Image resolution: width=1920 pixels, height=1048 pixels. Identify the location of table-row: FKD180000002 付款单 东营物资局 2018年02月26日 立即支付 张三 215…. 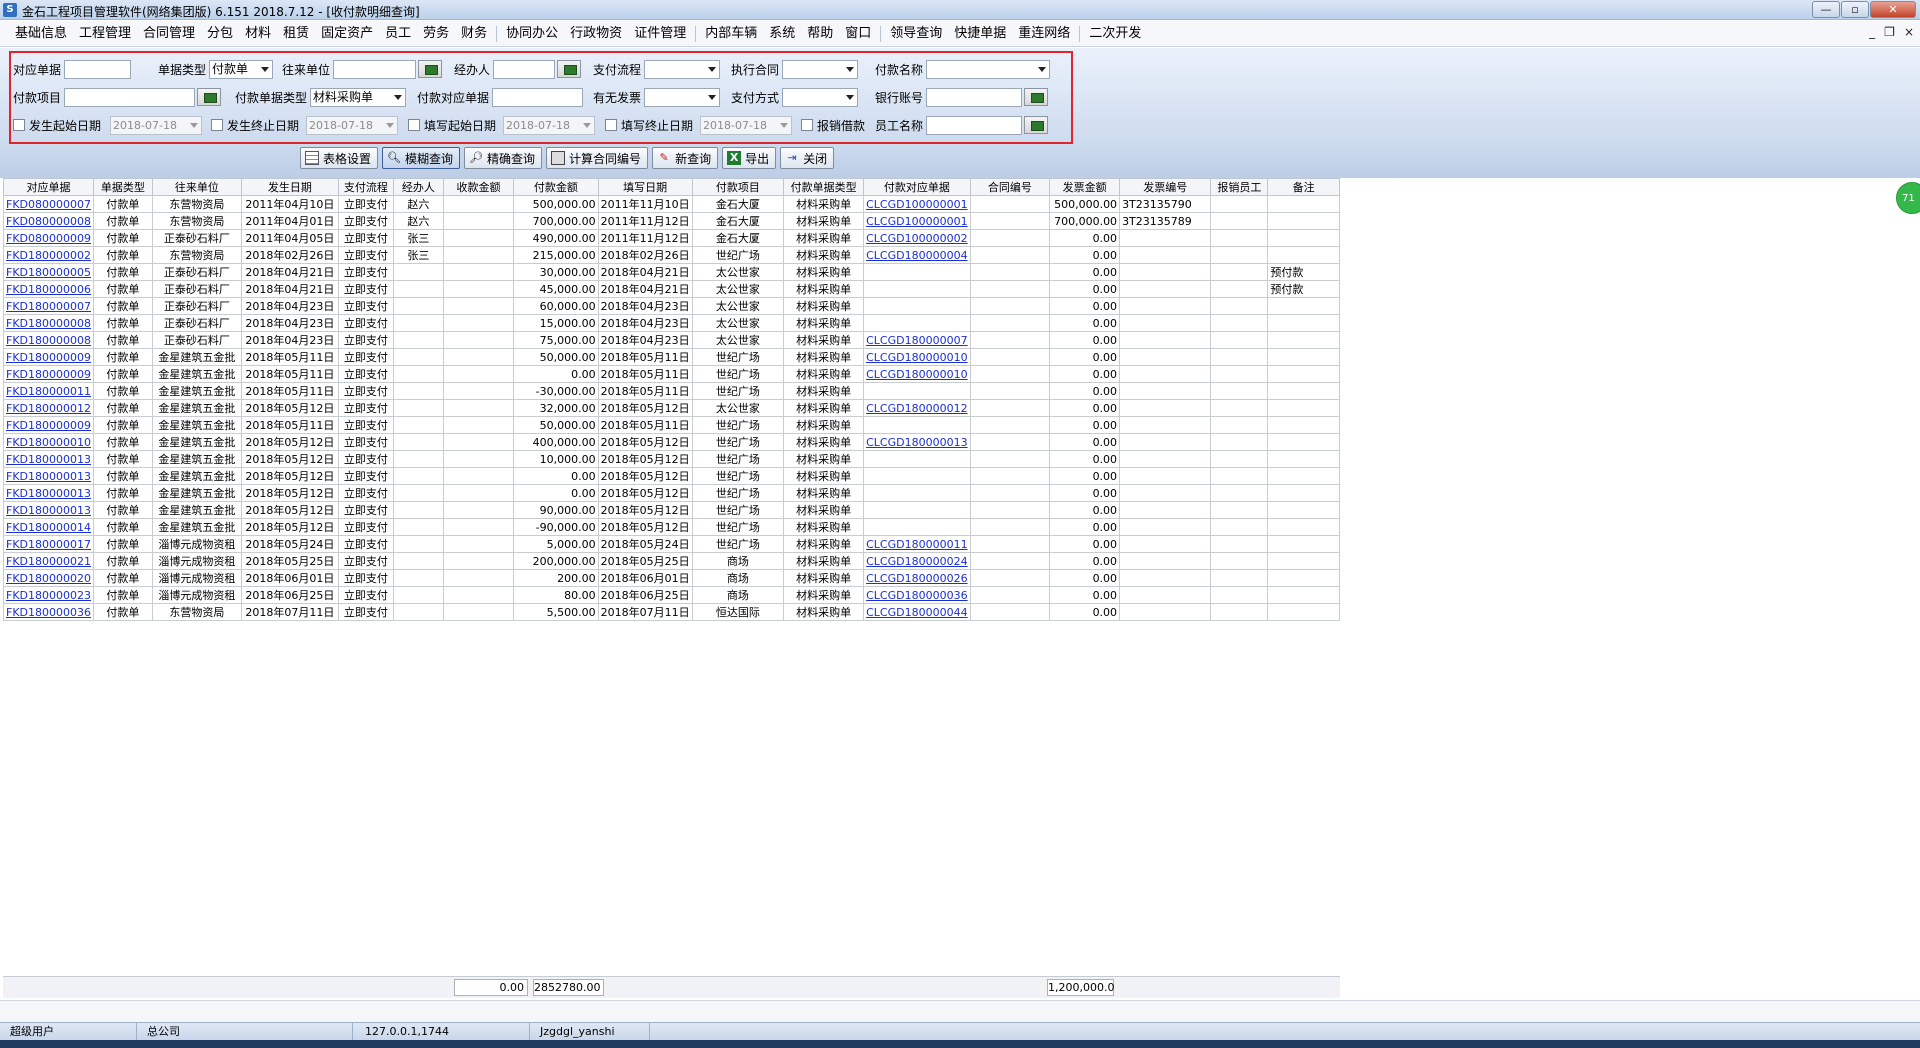
(671, 255).